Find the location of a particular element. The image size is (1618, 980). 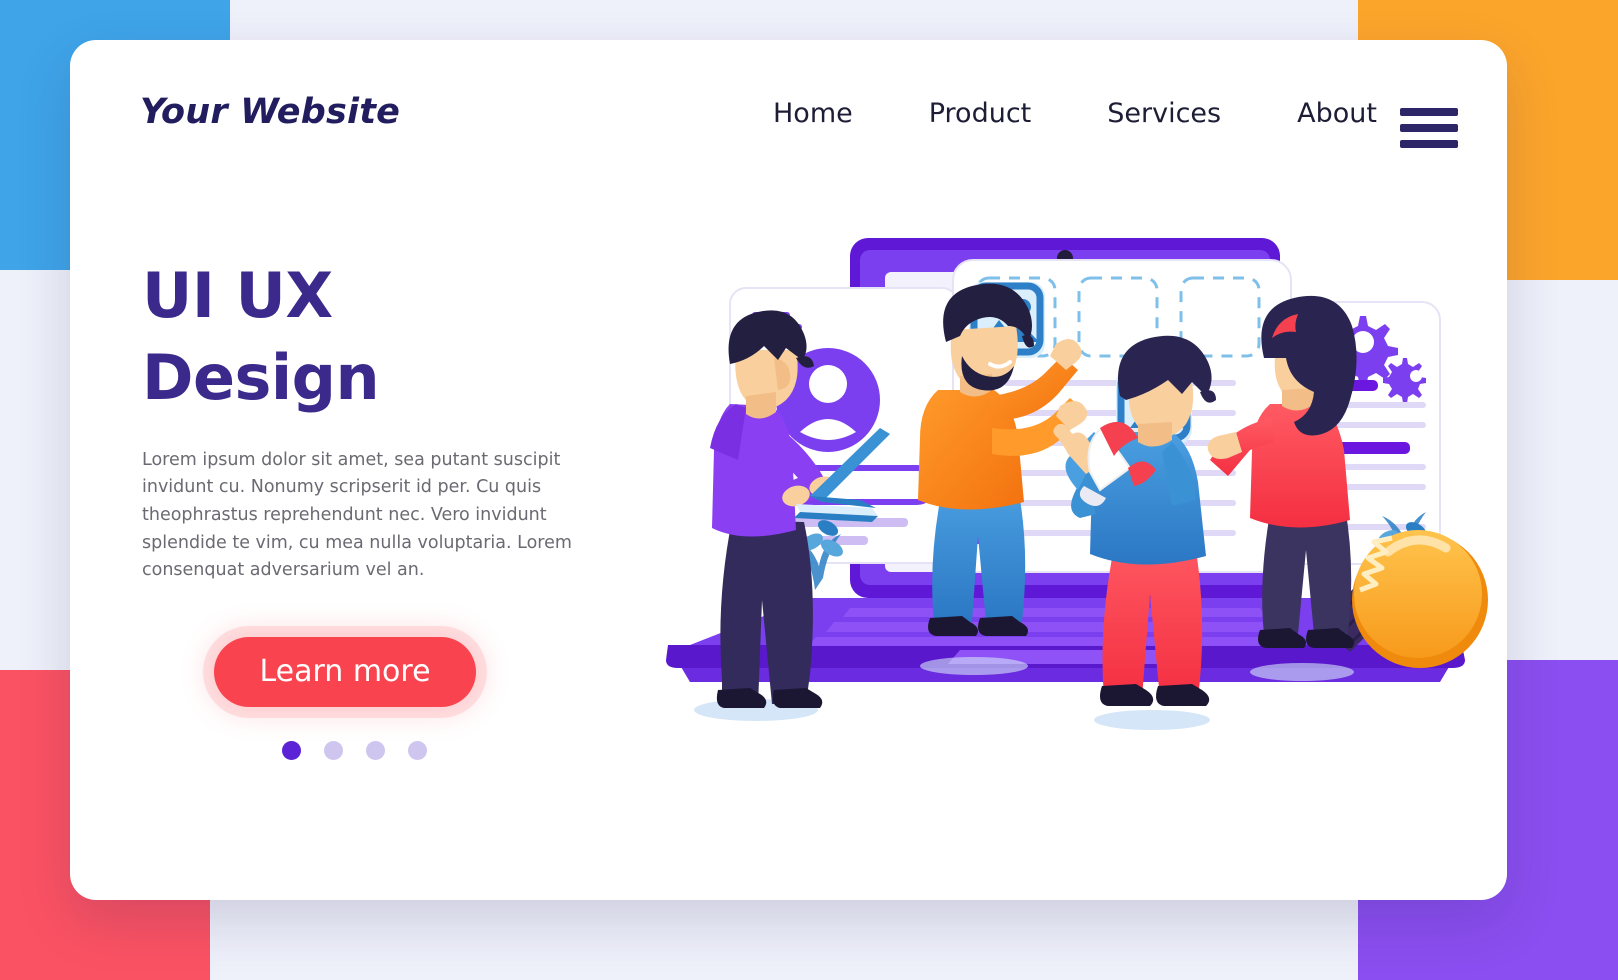

site-header: Your Website Home Product Services About is located at coordinates (788, 97).